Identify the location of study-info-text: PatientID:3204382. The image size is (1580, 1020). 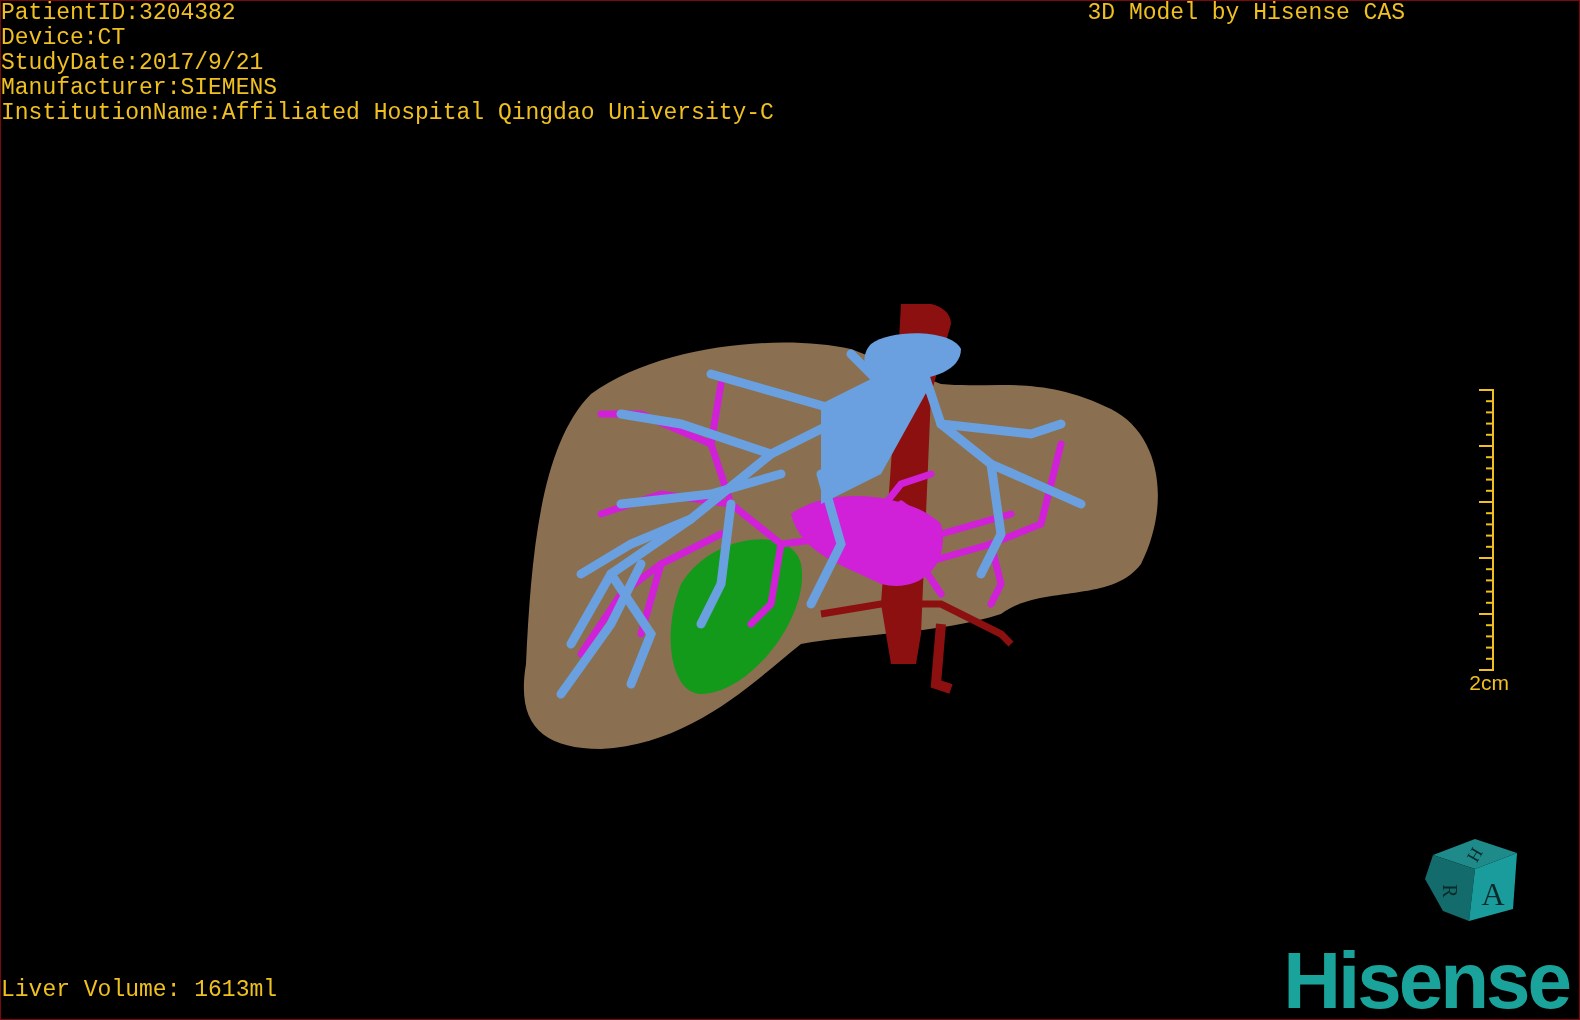
(119, 13).